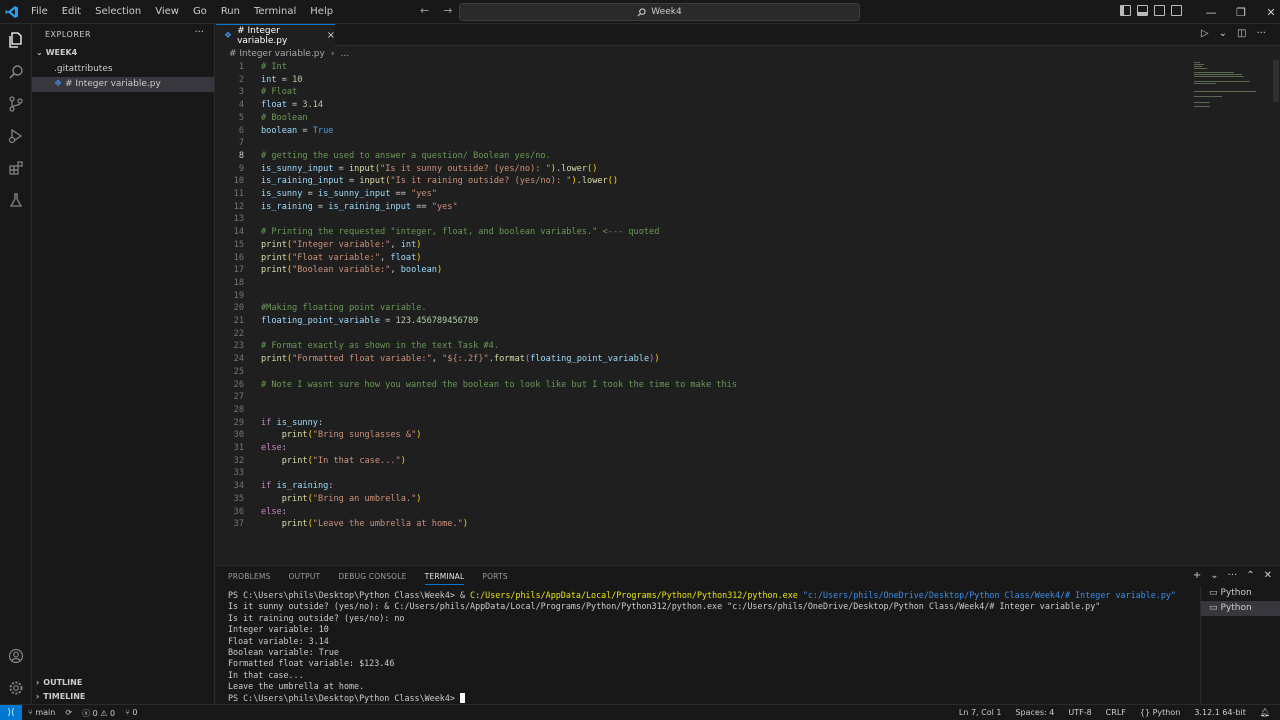  What do you see at coordinates (277, 54) in the screenshot?
I see `breadcrumb-file: # Integer variable.py` at bounding box center [277, 54].